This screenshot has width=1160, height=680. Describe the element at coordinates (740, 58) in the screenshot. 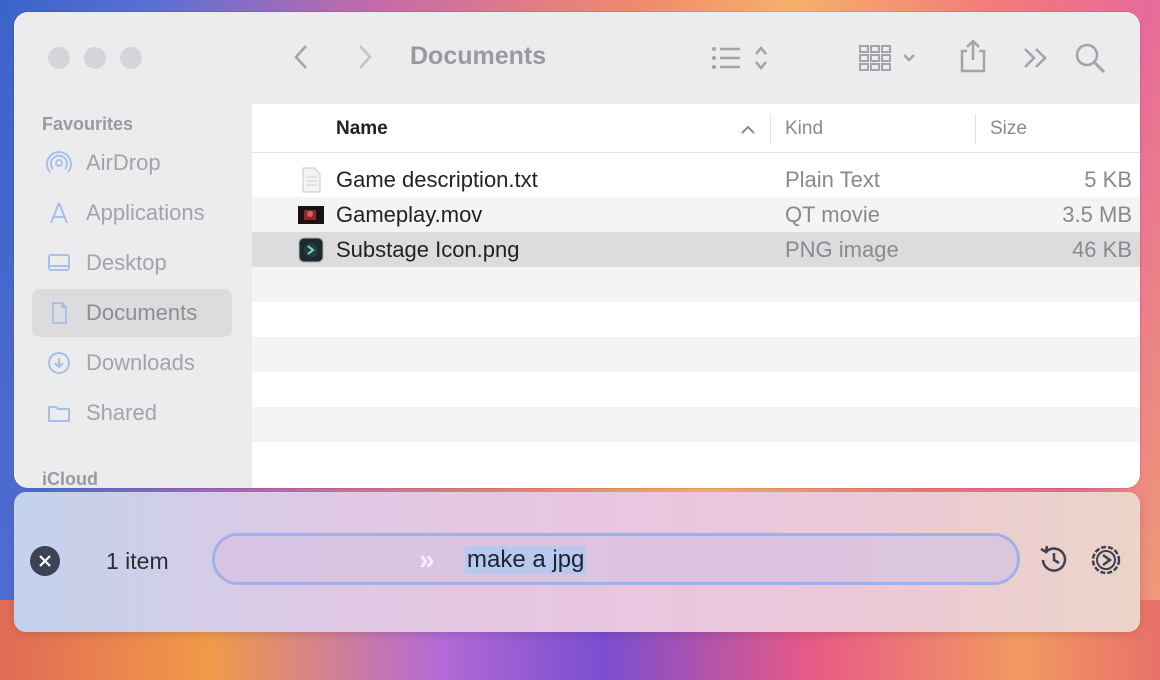

I see `list-view-icon` at that location.